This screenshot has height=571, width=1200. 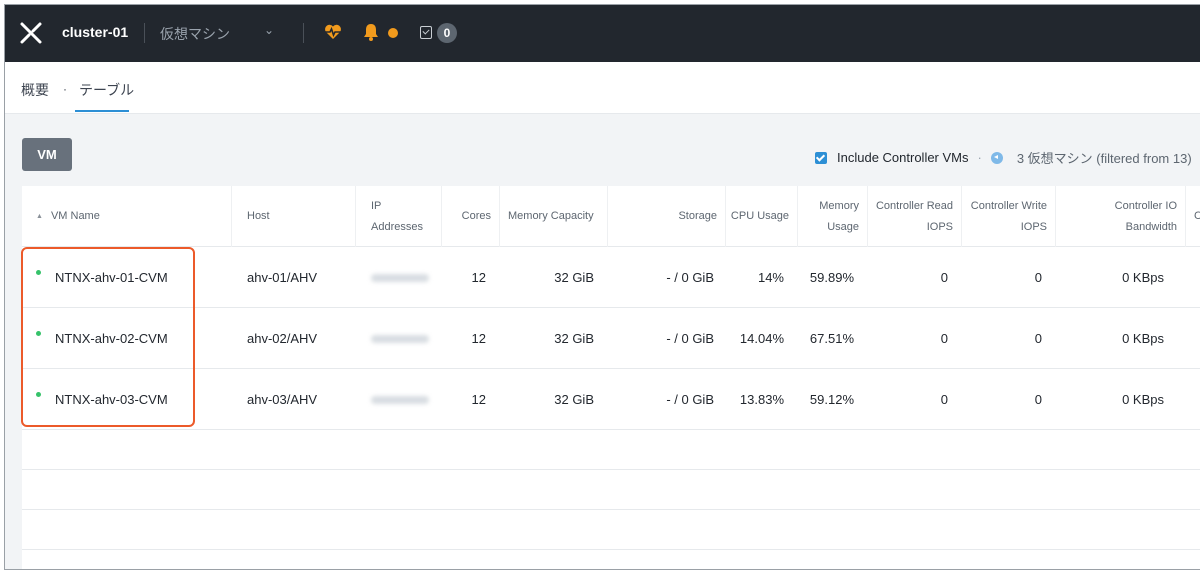 What do you see at coordinates (393, 33) in the screenshot?
I see `alert-status-dot` at bounding box center [393, 33].